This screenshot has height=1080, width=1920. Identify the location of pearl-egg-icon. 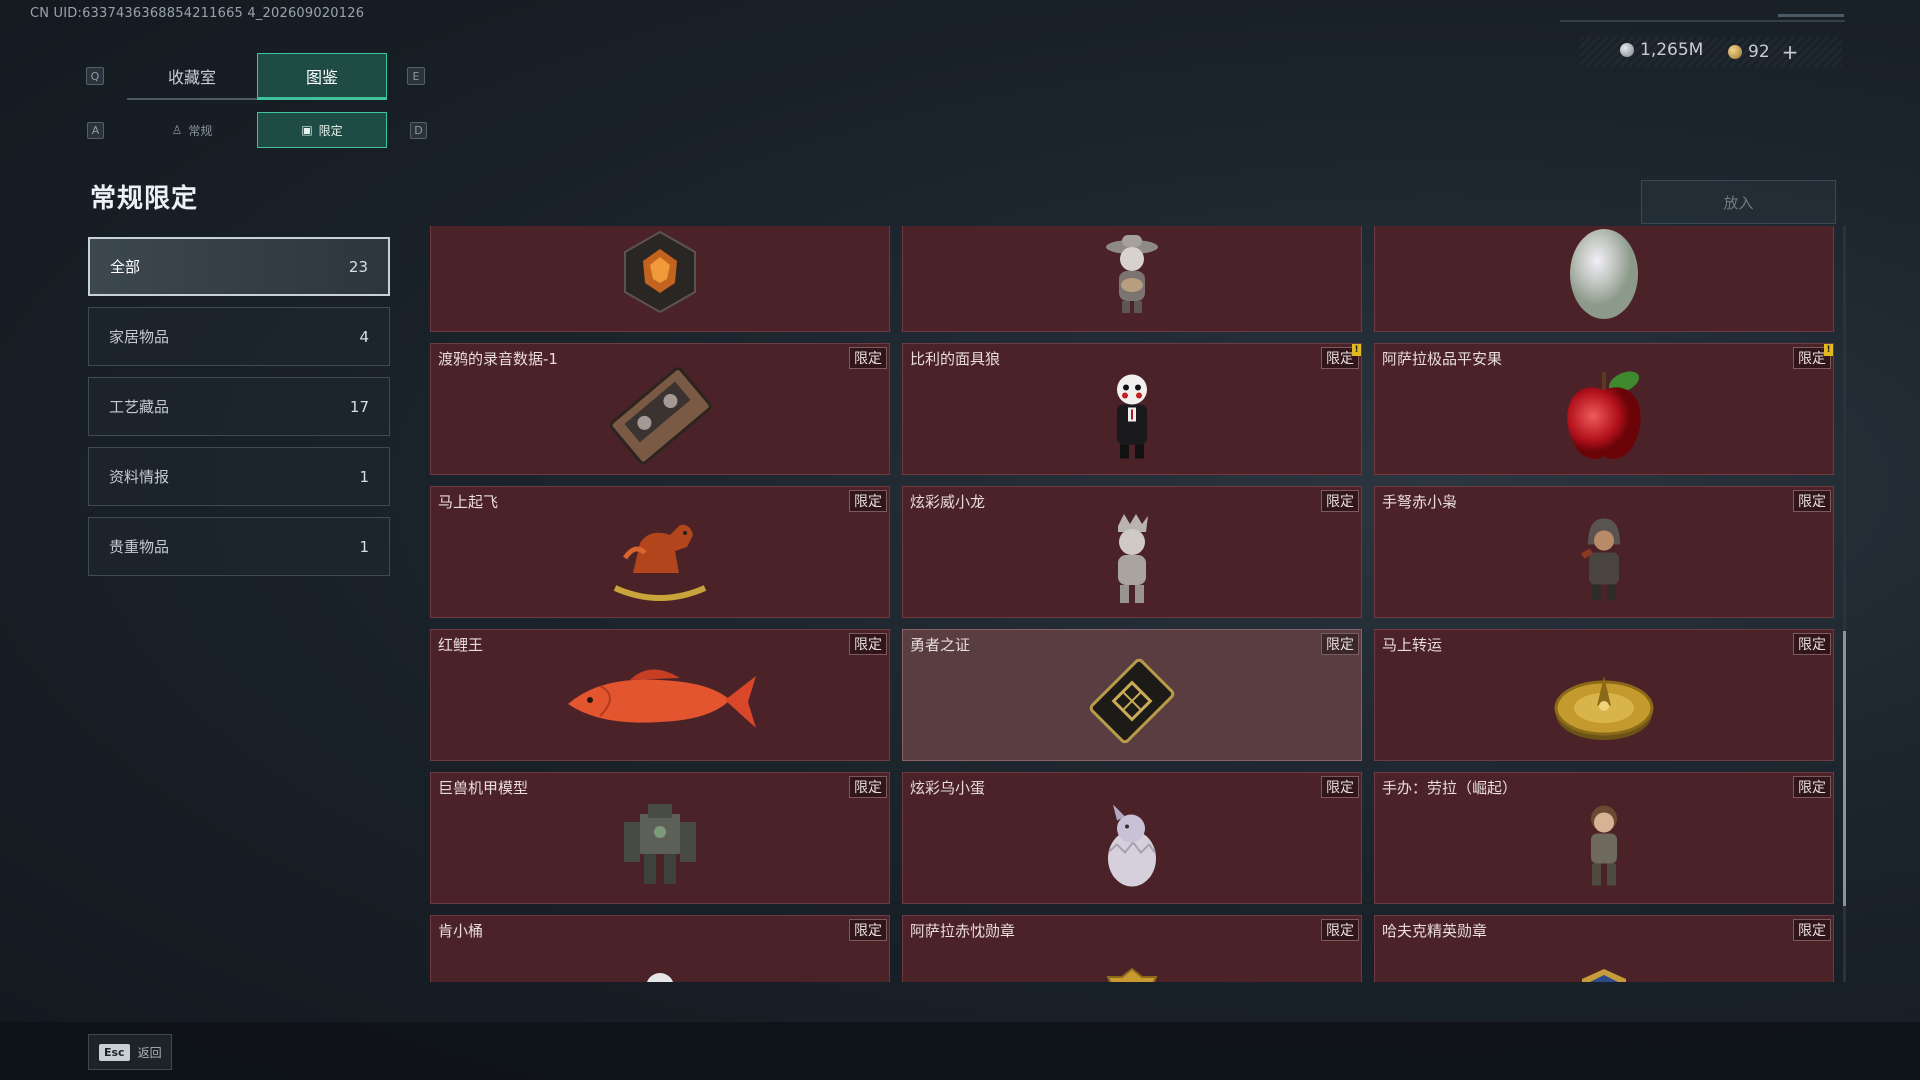
(1604, 276).